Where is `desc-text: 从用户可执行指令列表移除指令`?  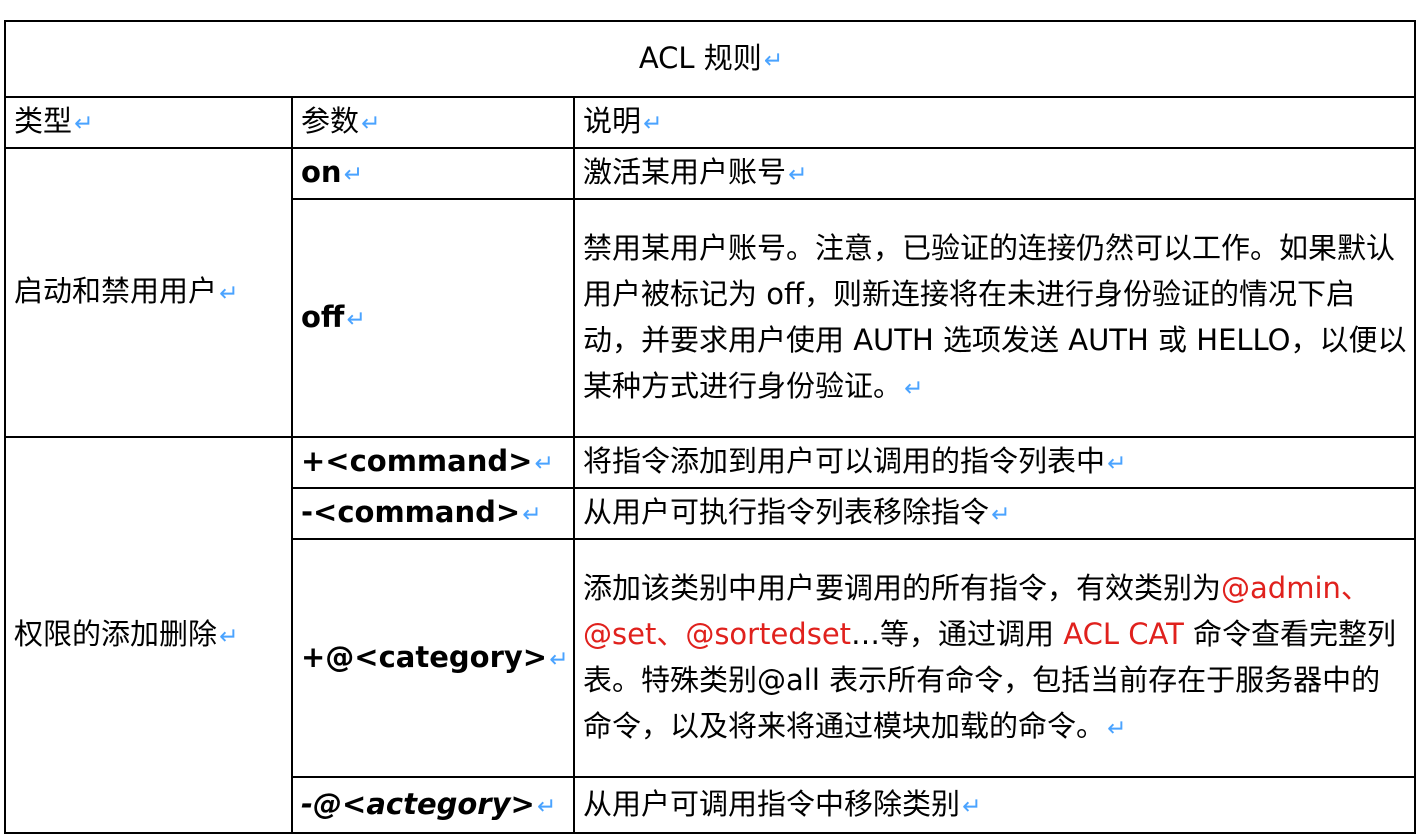
desc-text: 从用户可执行指令列表移除指令 is located at coordinates (786, 512).